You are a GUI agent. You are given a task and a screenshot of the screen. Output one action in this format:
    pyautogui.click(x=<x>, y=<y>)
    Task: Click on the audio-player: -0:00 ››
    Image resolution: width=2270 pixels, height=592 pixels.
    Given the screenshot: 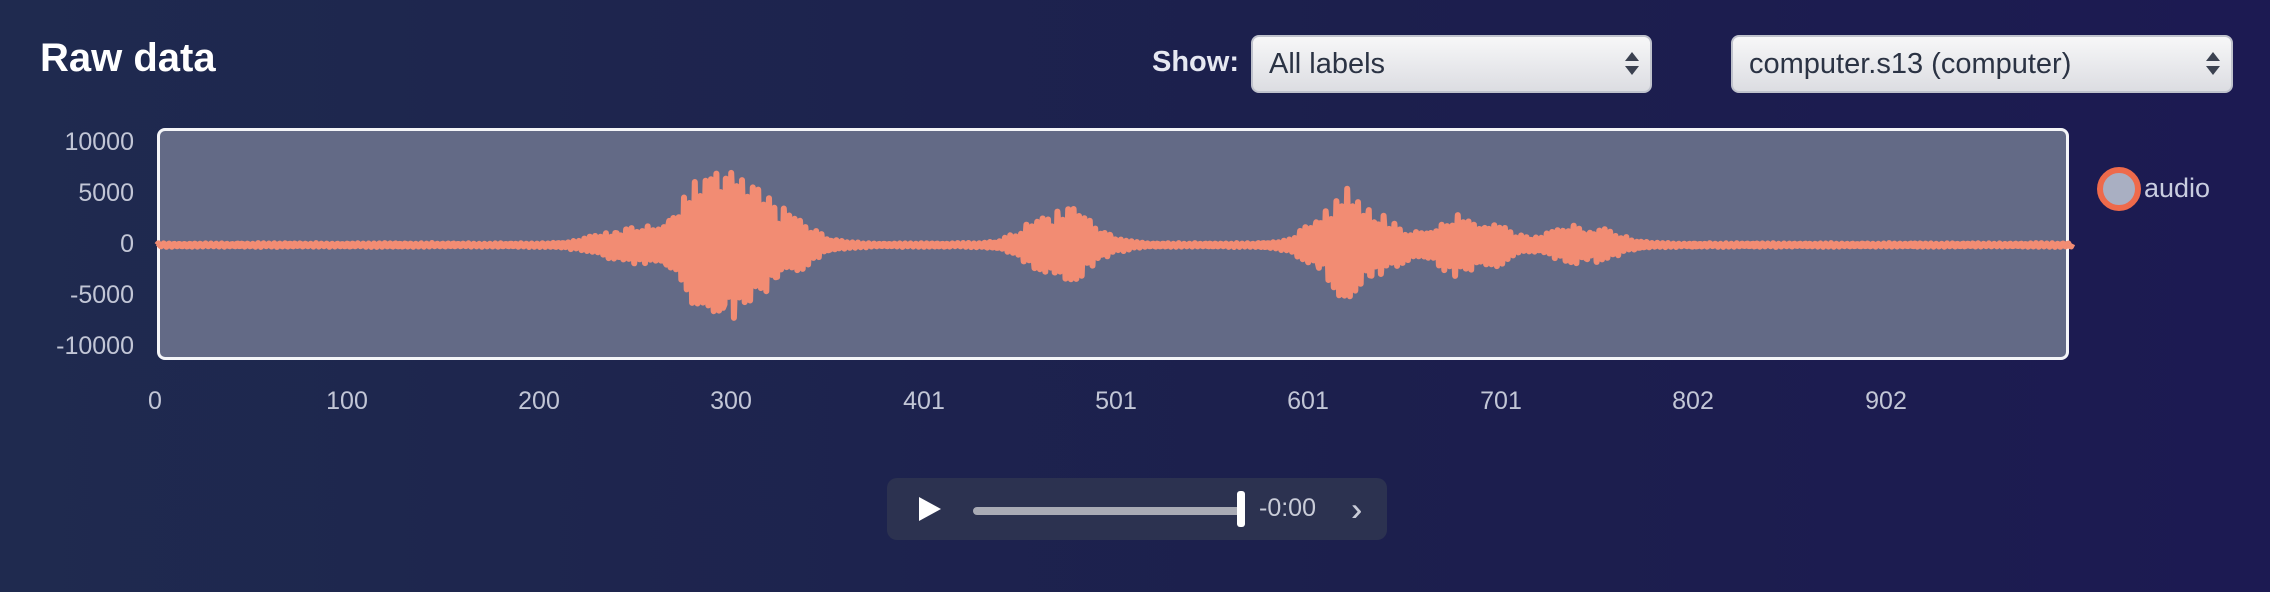 What is the action you would take?
    pyautogui.click(x=1137, y=509)
    